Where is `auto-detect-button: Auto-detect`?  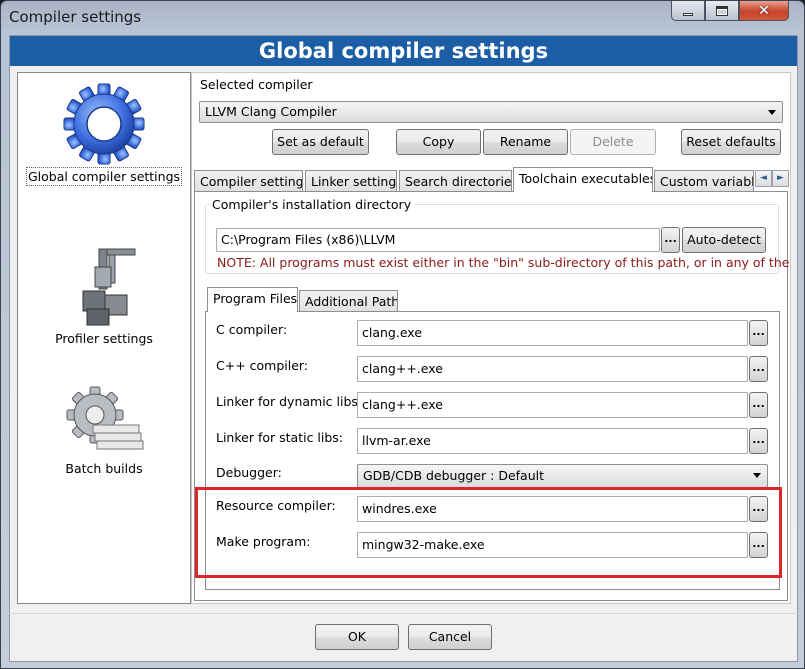
auto-detect-button: Auto-detect is located at coordinates (724, 240).